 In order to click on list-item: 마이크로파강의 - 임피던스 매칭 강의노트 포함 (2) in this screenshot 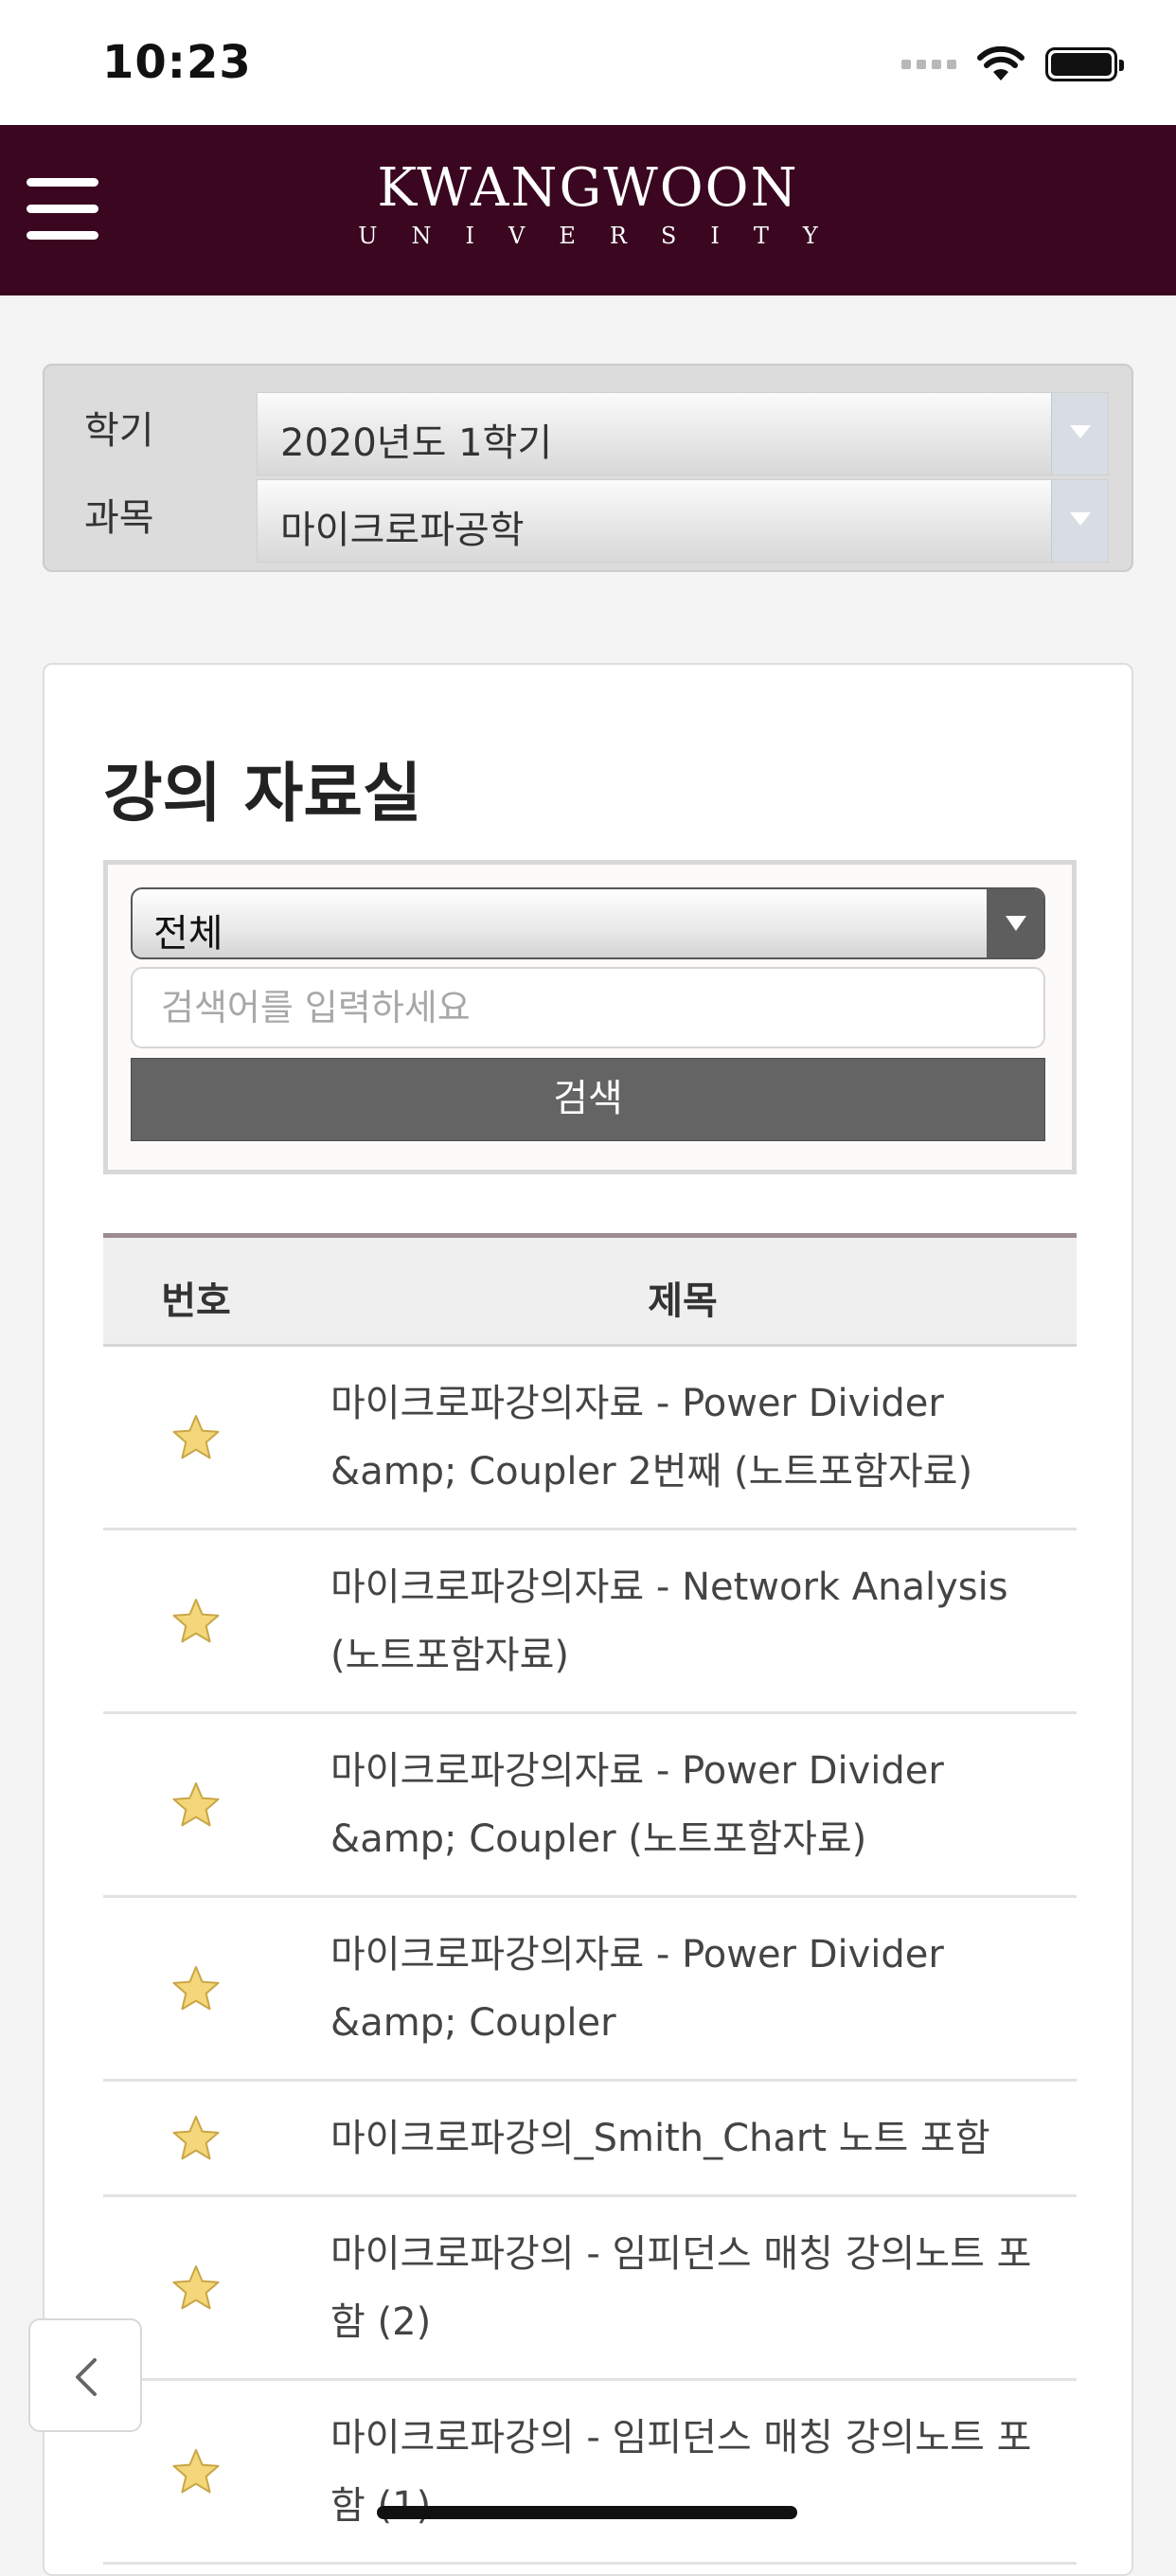, I will do `click(590, 2289)`.